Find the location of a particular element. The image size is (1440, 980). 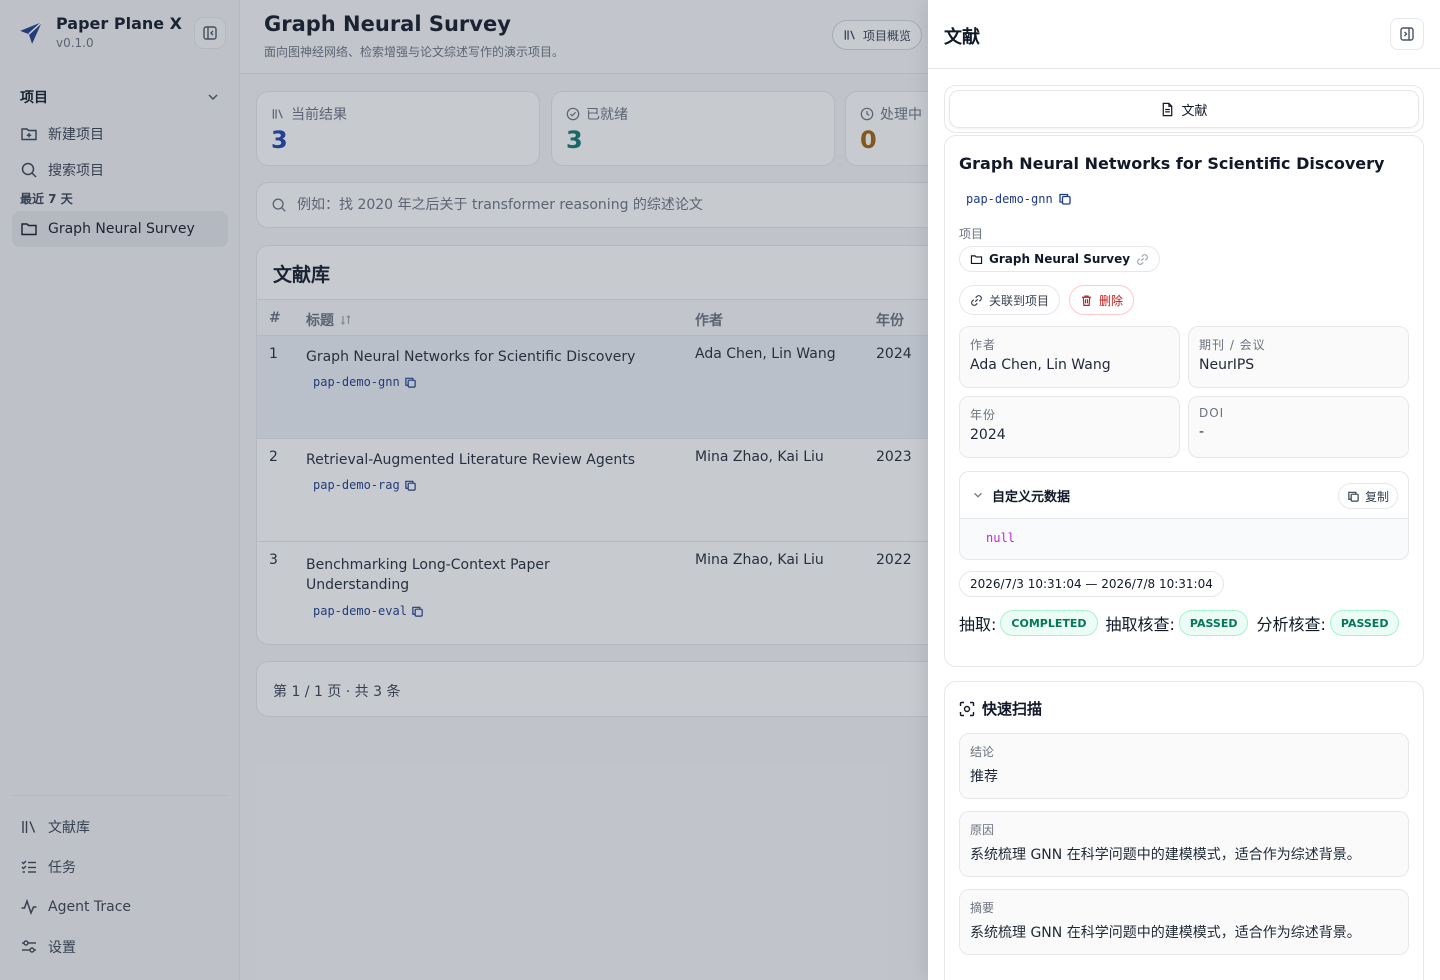

custom-metadata-value: null is located at coordinates (1184, 539).